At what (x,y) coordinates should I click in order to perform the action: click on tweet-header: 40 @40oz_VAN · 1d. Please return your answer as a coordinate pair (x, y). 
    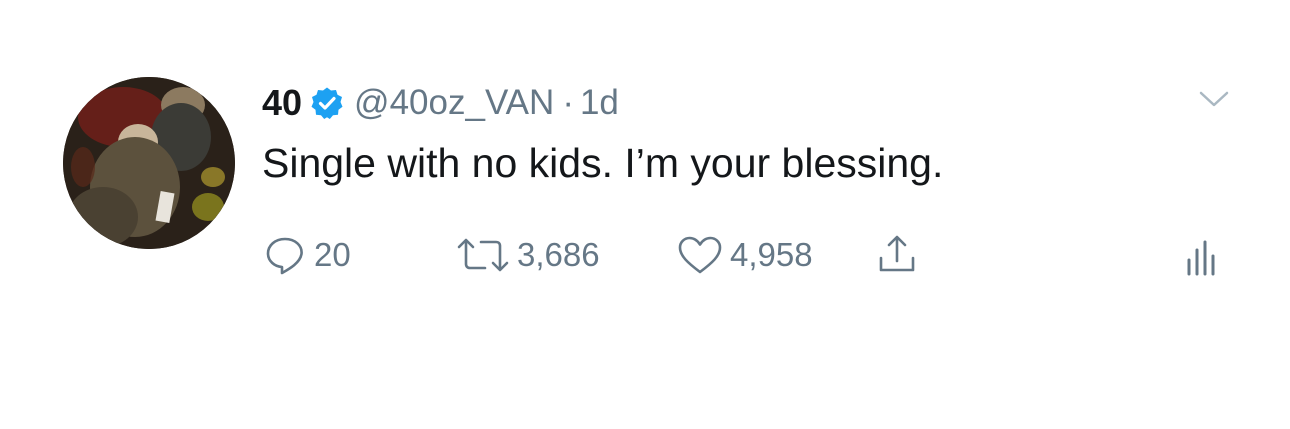
    Looking at the image, I should click on (440, 103).